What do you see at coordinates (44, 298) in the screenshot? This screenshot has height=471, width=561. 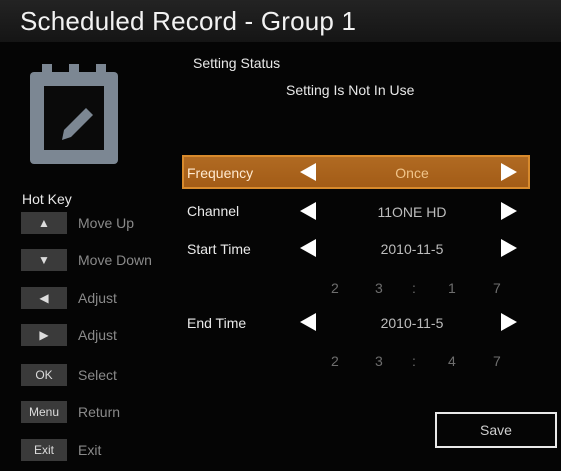 I see `arrow-left-icon: ◀` at bounding box center [44, 298].